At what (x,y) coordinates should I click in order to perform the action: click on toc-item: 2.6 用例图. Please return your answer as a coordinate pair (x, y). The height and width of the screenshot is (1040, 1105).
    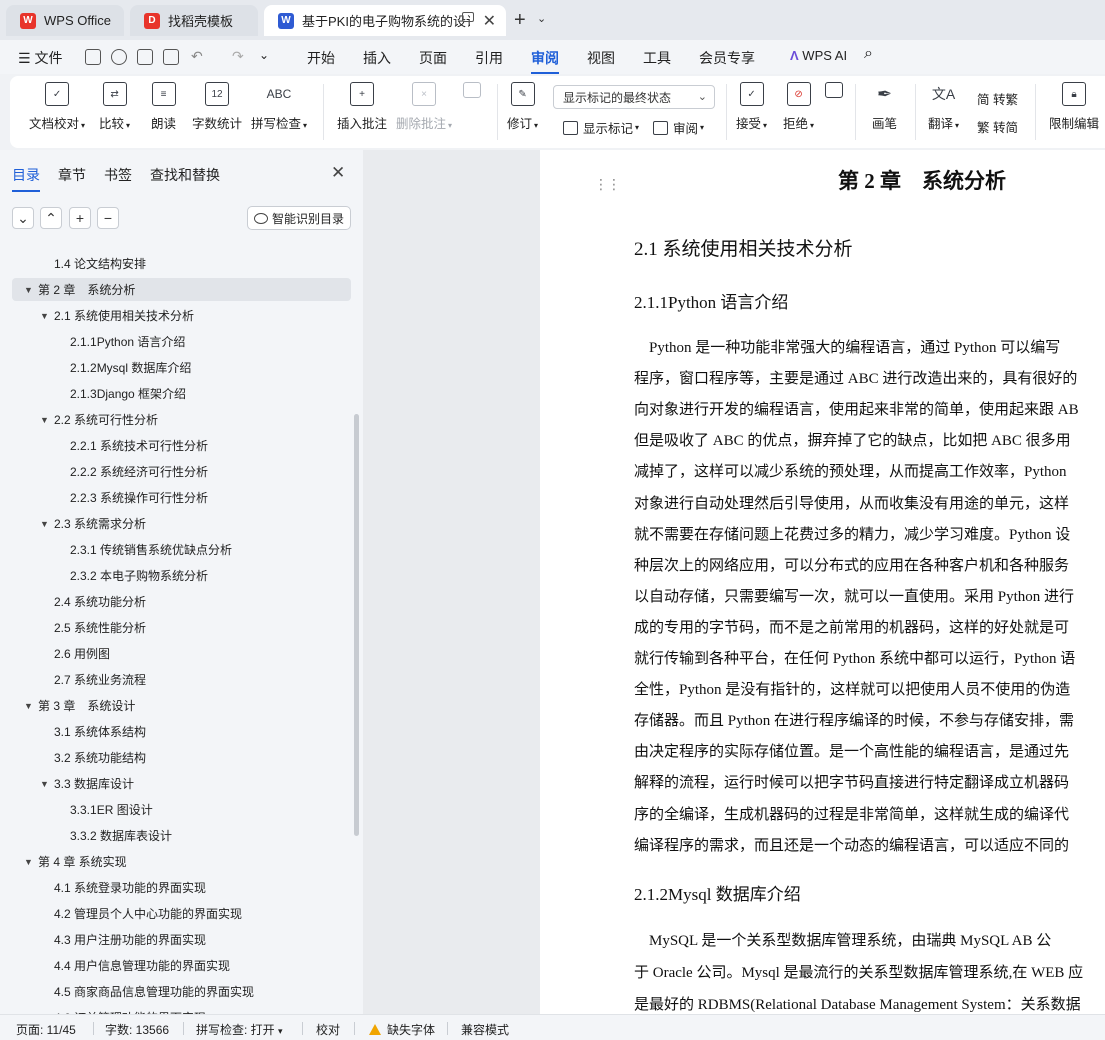
    Looking at the image, I should click on (181, 653).